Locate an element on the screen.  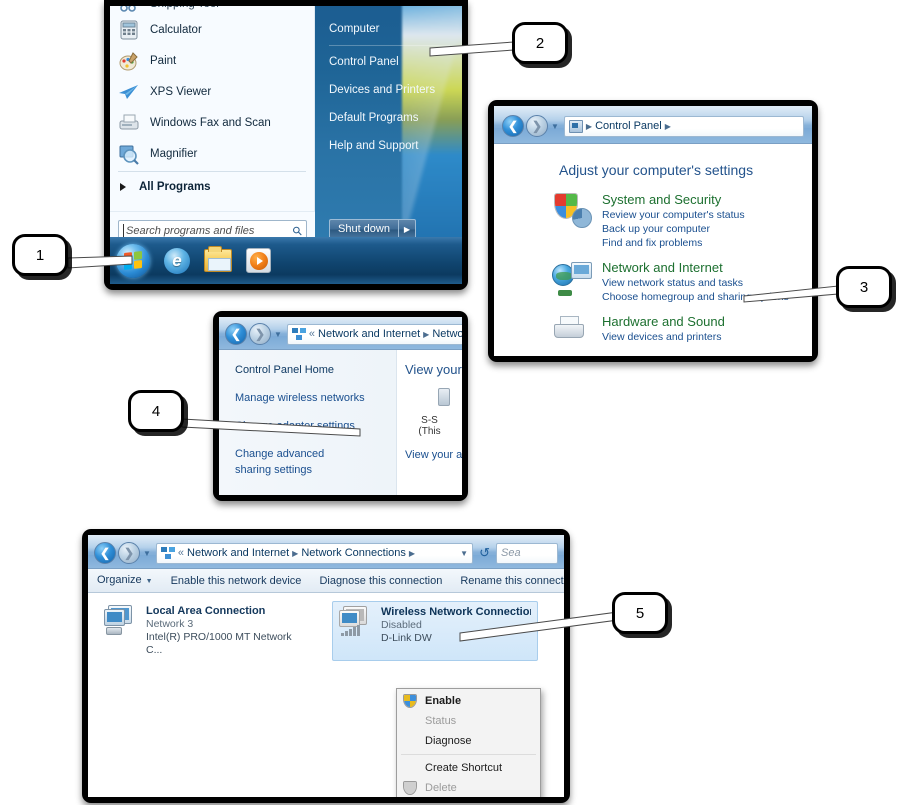
start-menu-link-control-panel: Control Panel is located at coordinates (388, 62).